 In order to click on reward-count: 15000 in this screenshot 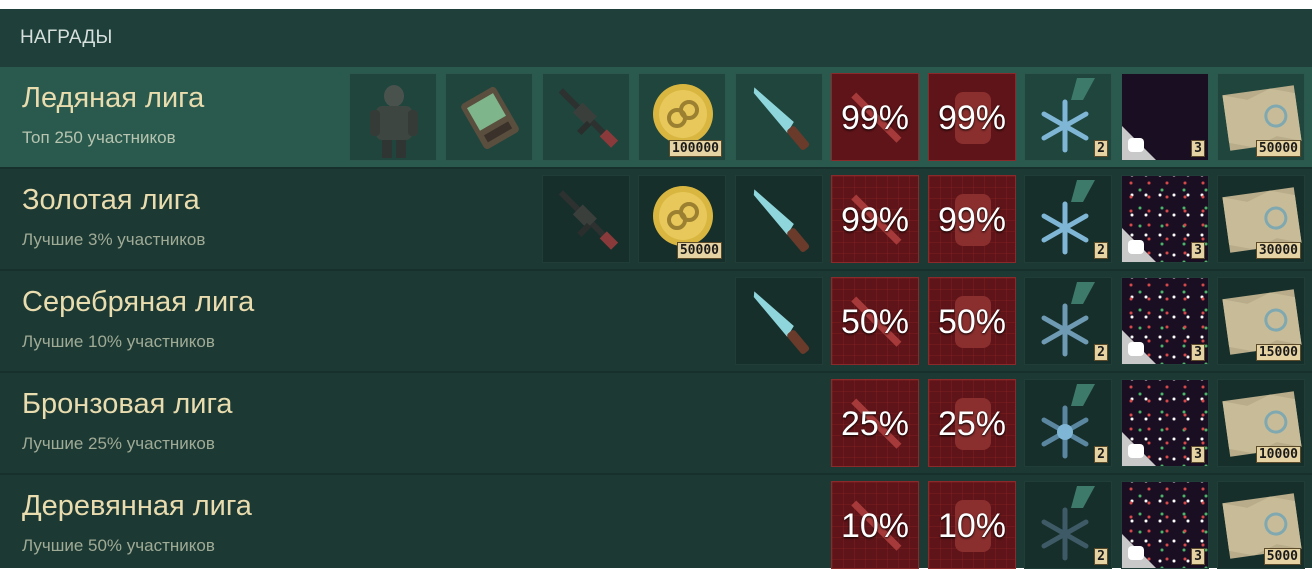, I will do `click(1278, 352)`.